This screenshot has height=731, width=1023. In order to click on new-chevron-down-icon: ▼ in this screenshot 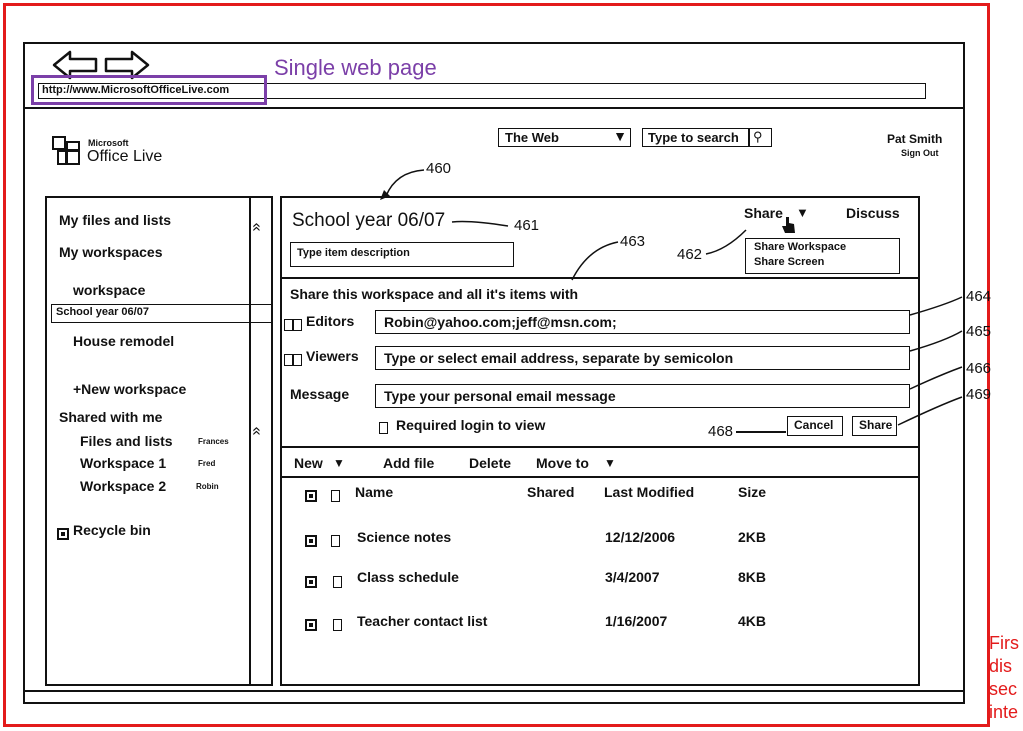, I will do `click(339, 463)`.